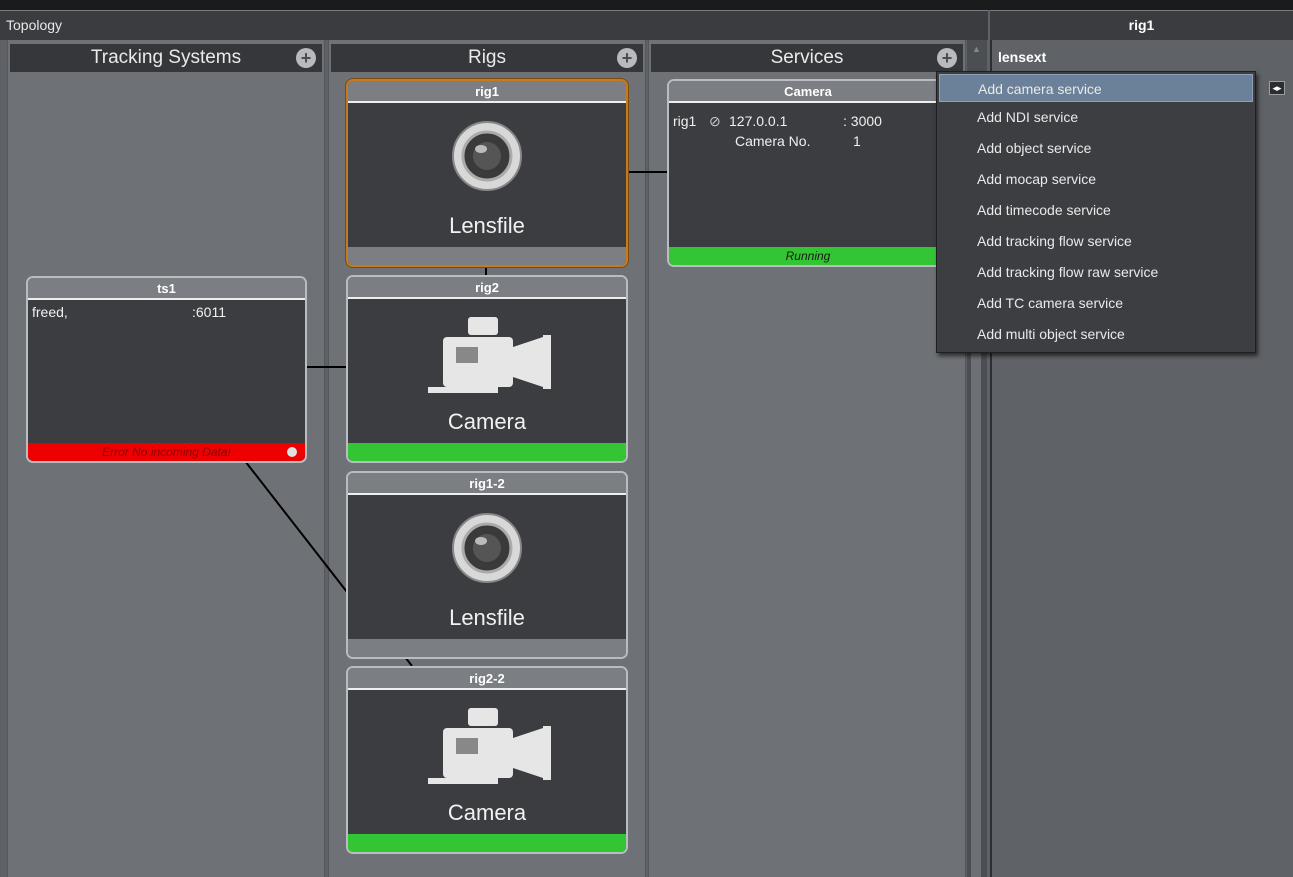  Describe the element at coordinates (1096, 148) in the screenshot. I see `menu-item-add-object-service: Add object service` at that location.